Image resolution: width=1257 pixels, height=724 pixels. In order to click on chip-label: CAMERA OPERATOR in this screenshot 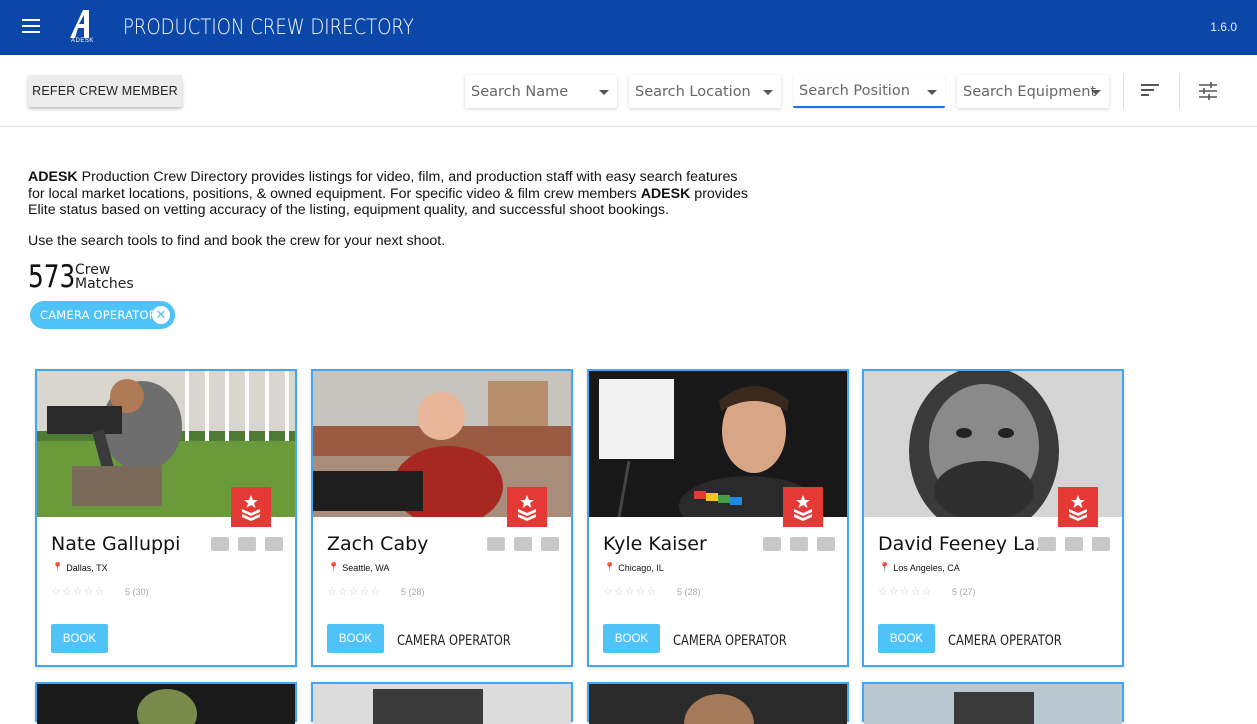, I will do `click(98, 315)`.